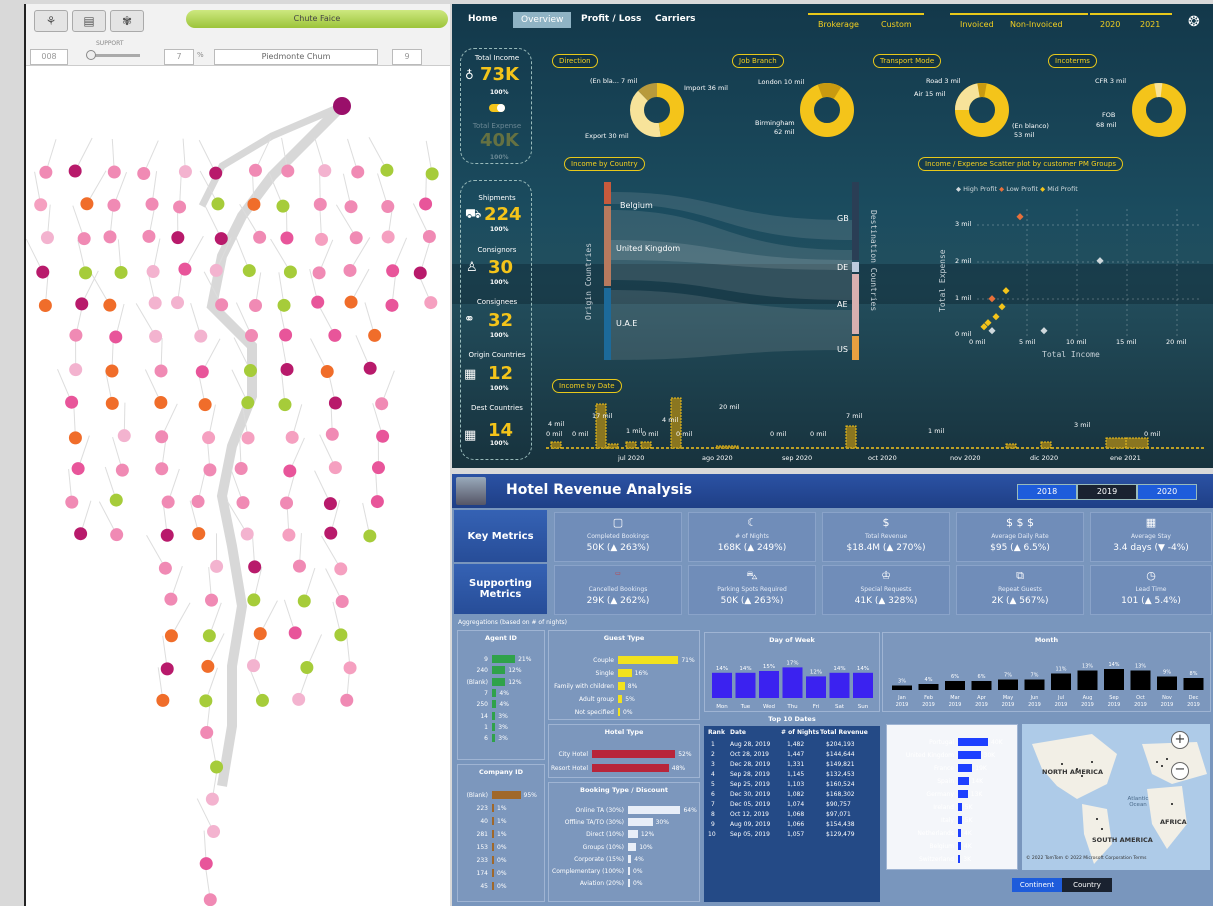  Describe the element at coordinates (1092, 274) in the screenshot. I see `scatter-plot` at that location.